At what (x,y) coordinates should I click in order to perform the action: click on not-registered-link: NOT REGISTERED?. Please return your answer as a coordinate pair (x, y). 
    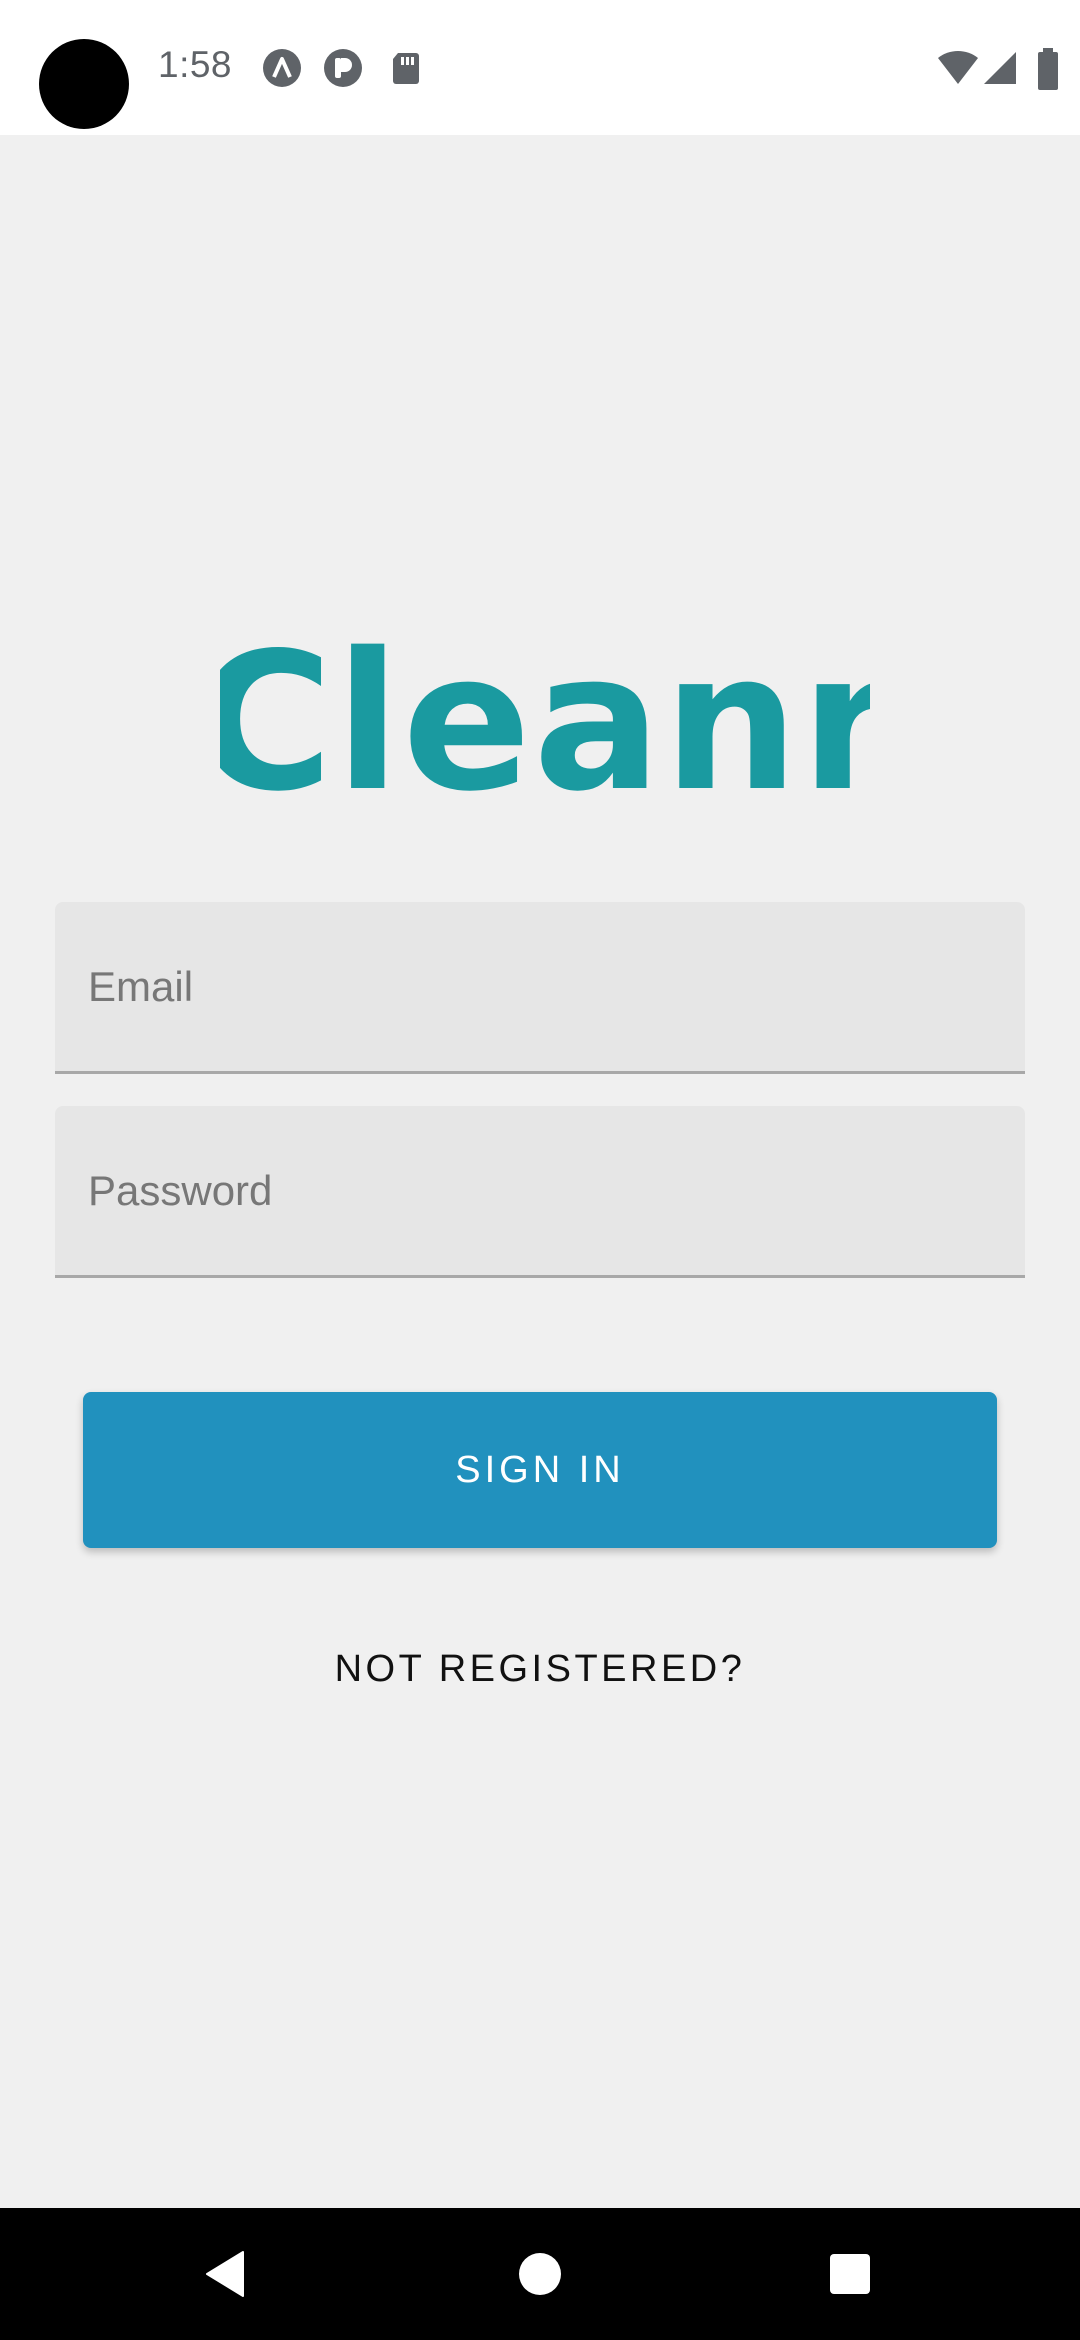
    Looking at the image, I should click on (540, 1669).